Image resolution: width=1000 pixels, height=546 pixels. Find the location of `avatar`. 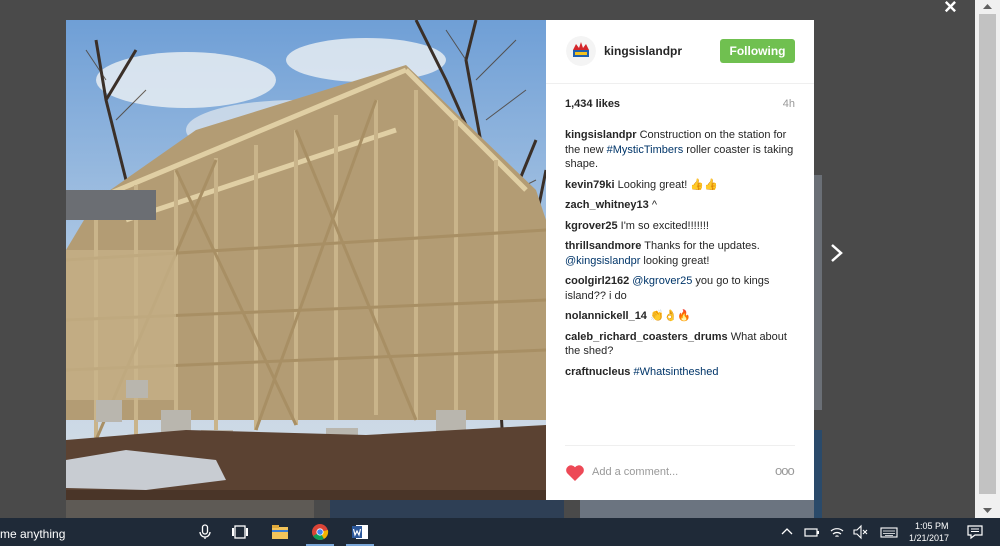

avatar is located at coordinates (581, 51).